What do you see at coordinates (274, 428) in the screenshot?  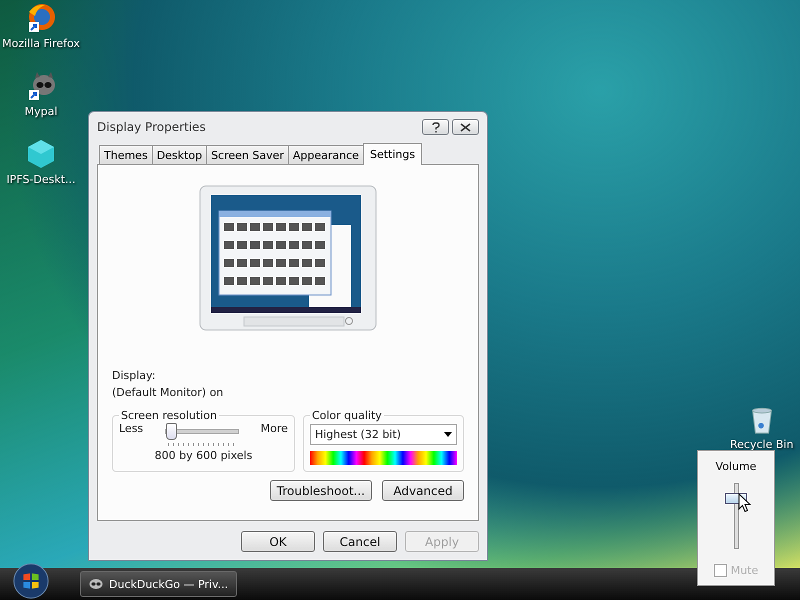 I see `slider-max-label: More` at bounding box center [274, 428].